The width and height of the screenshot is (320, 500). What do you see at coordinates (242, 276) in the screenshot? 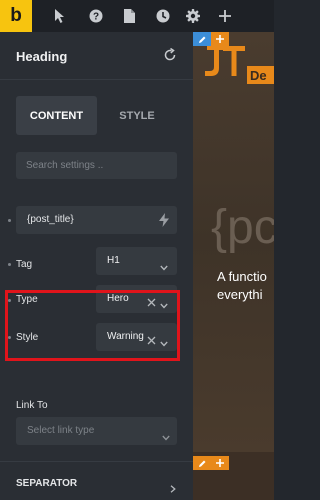
I see `canvas-body-line: A functio` at bounding box center [242, 276].